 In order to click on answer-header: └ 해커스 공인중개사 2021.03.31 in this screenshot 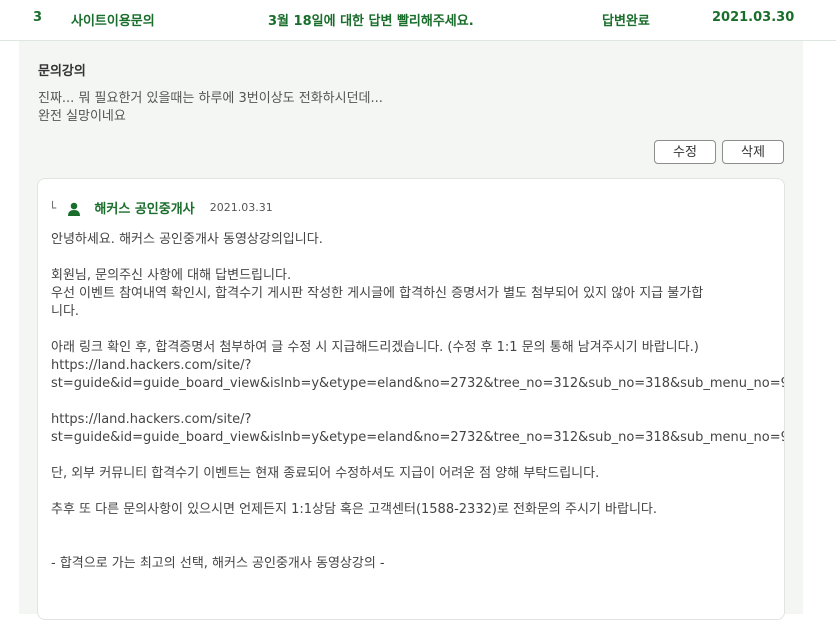, I will do `click(161, 207)`.